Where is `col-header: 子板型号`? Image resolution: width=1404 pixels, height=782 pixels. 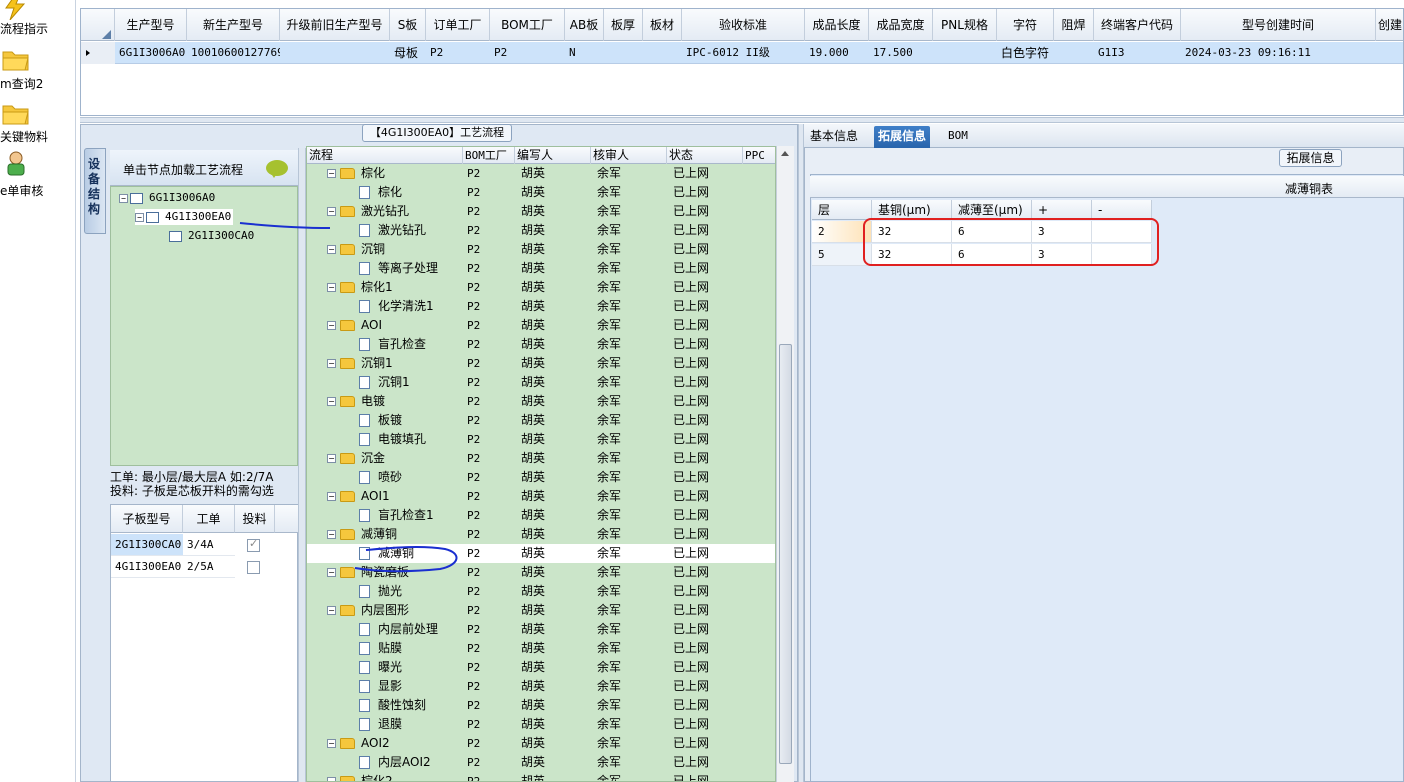
col-header: 子板型号 is located at coordinates (147, 519).